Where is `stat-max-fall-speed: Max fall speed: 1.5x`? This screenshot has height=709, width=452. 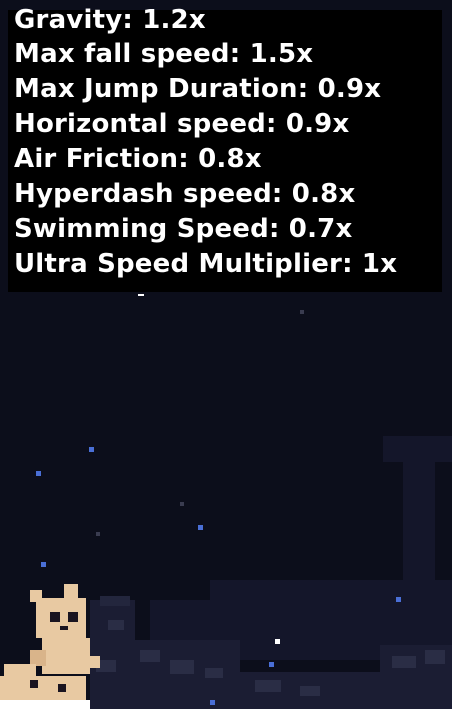
stat-max-fall-speed: Max fall speed: 1.5x is located at coordinates (164, 54).